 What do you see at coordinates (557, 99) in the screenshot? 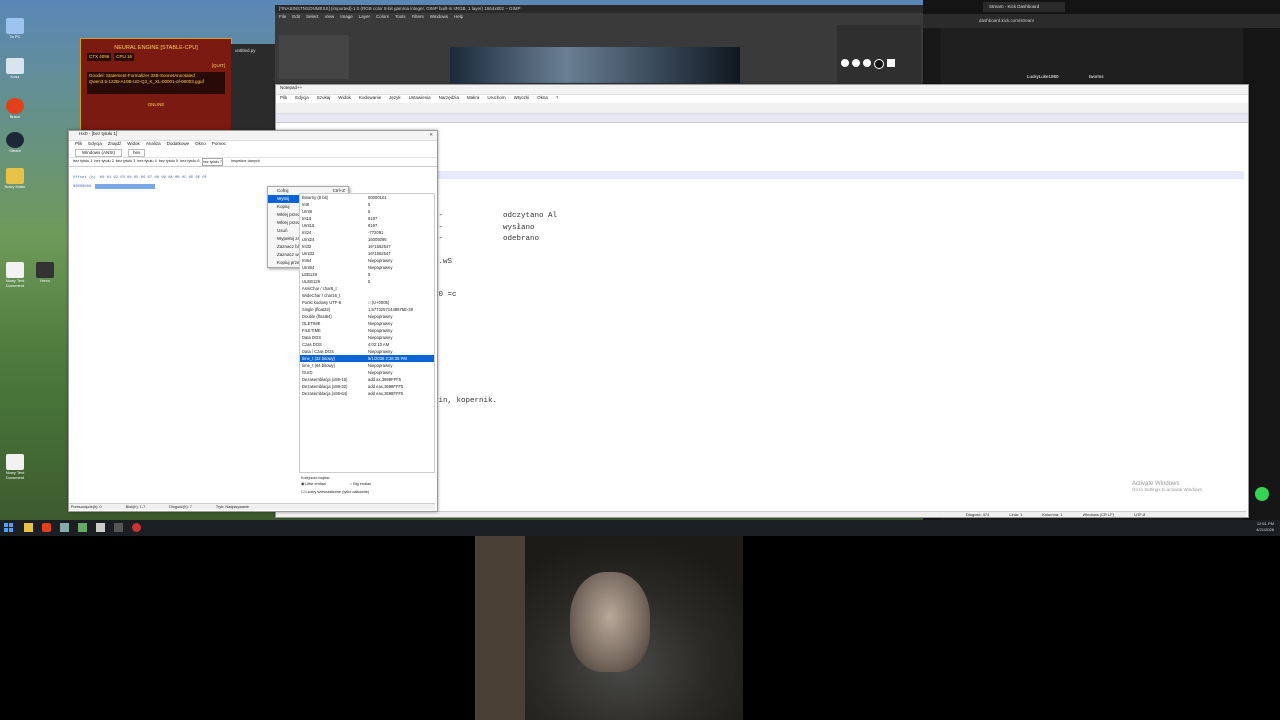
I see `editor-menu-help: ?` at bounding box center [557, 99].